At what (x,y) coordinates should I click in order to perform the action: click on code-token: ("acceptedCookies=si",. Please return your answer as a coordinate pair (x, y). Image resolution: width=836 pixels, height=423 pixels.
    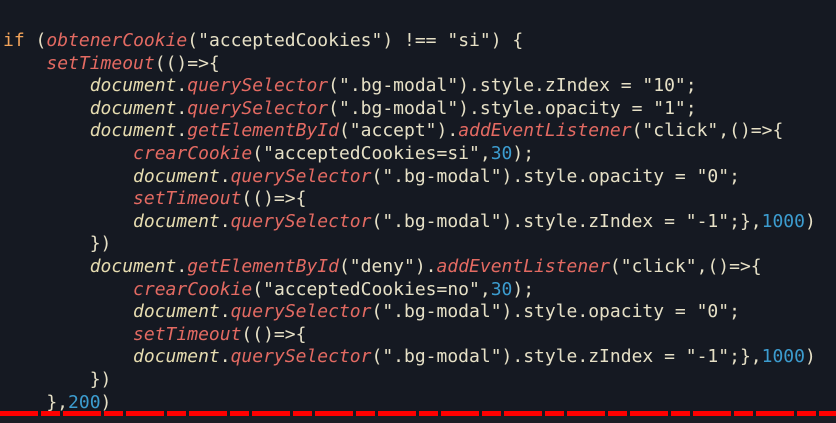
    Looking at the image, I should click on (371, 153).